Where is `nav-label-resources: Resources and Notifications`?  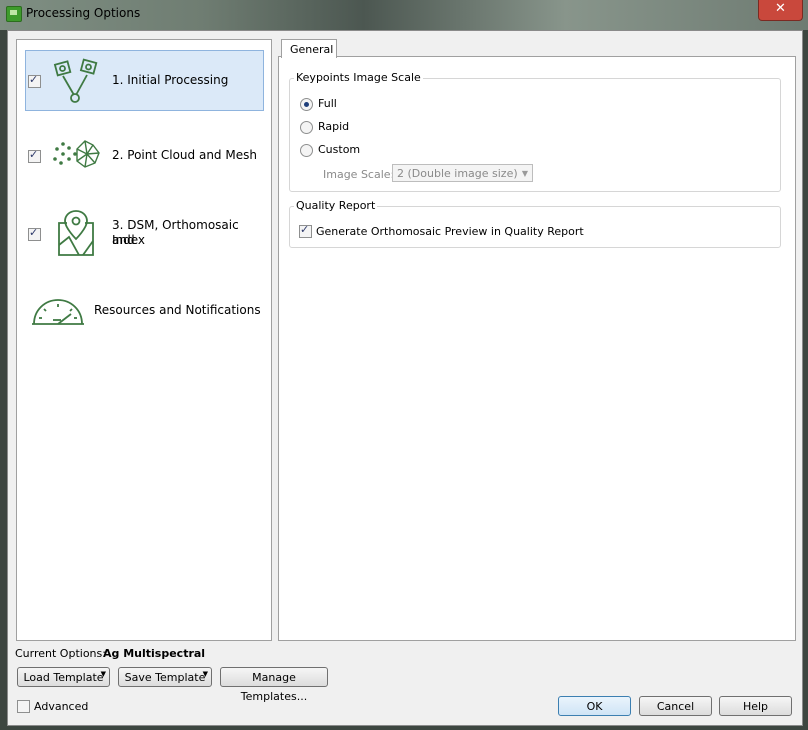 nav-label-resources: Resources and Notifications is located at coordinates (177, 310).